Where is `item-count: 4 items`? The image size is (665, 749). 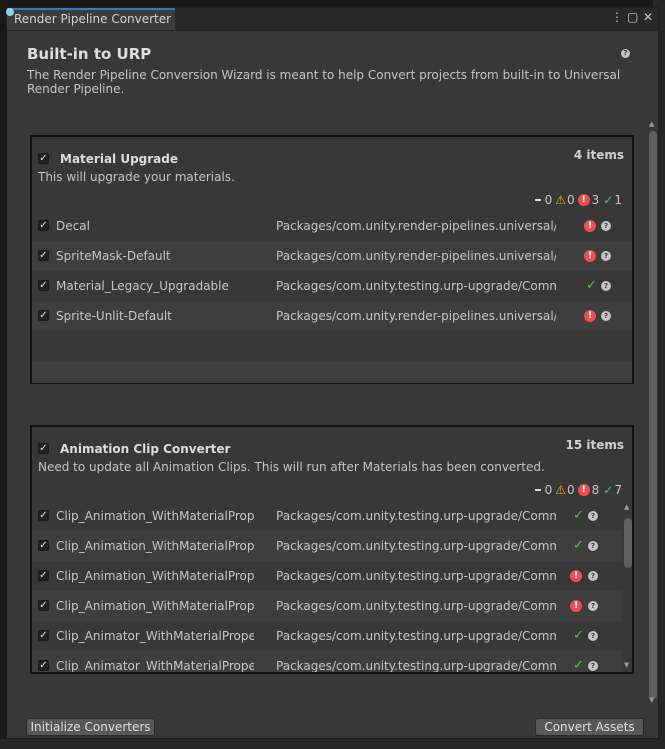 item-count: 4 items is located at coordinates (598, 155).